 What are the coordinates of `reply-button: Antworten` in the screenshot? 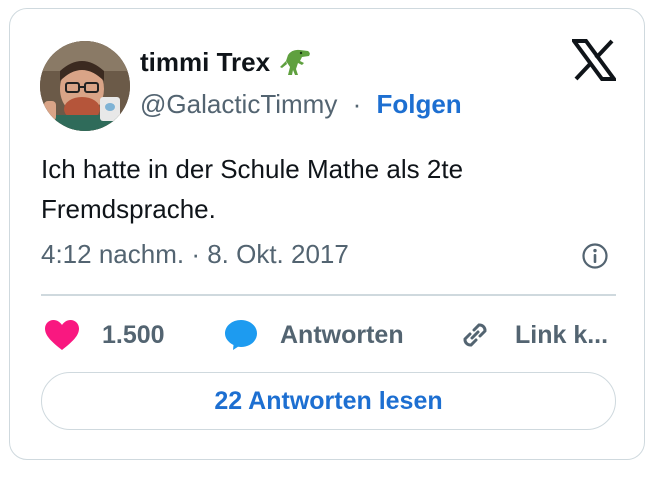 It's located at (314, 335).